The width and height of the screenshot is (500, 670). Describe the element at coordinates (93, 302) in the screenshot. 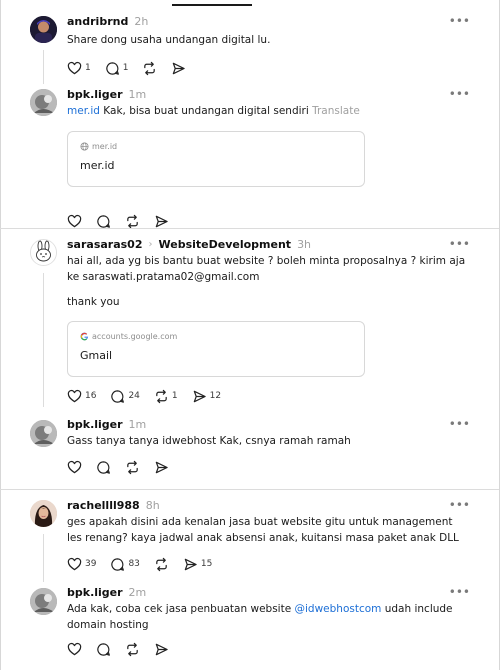

I see `post-text-2: thank you` at that location.